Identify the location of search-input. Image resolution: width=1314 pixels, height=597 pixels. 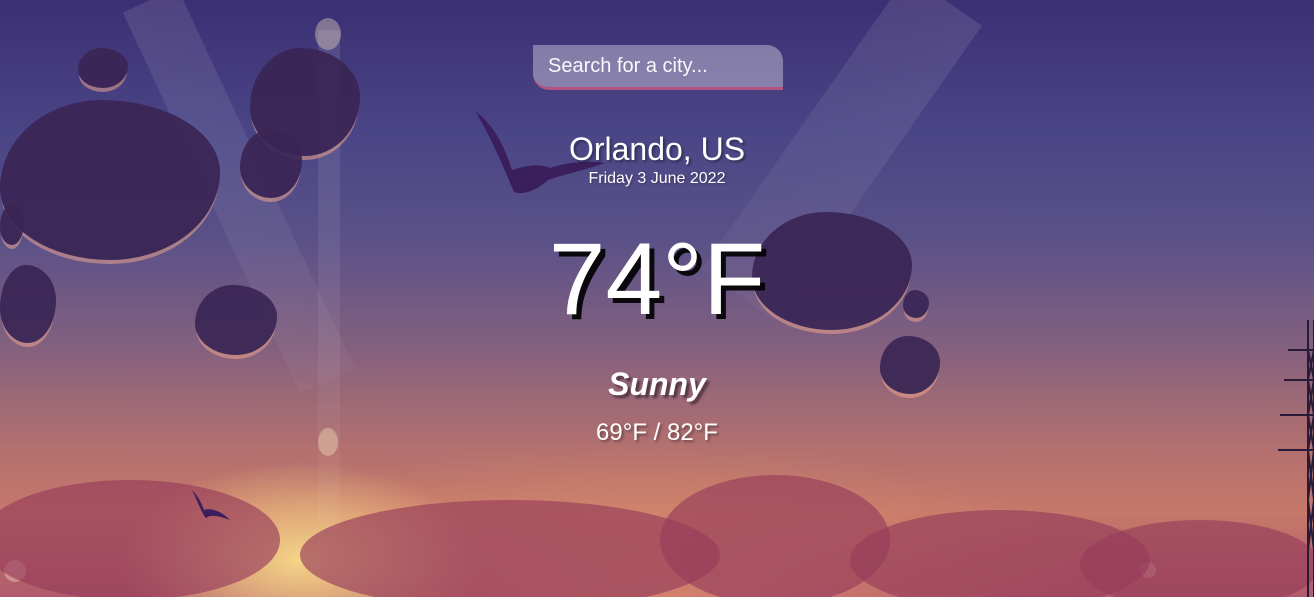
(658, 67).